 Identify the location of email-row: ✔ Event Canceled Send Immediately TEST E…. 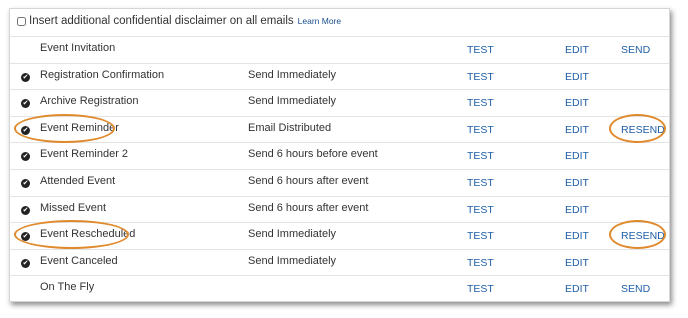
(339, 262).